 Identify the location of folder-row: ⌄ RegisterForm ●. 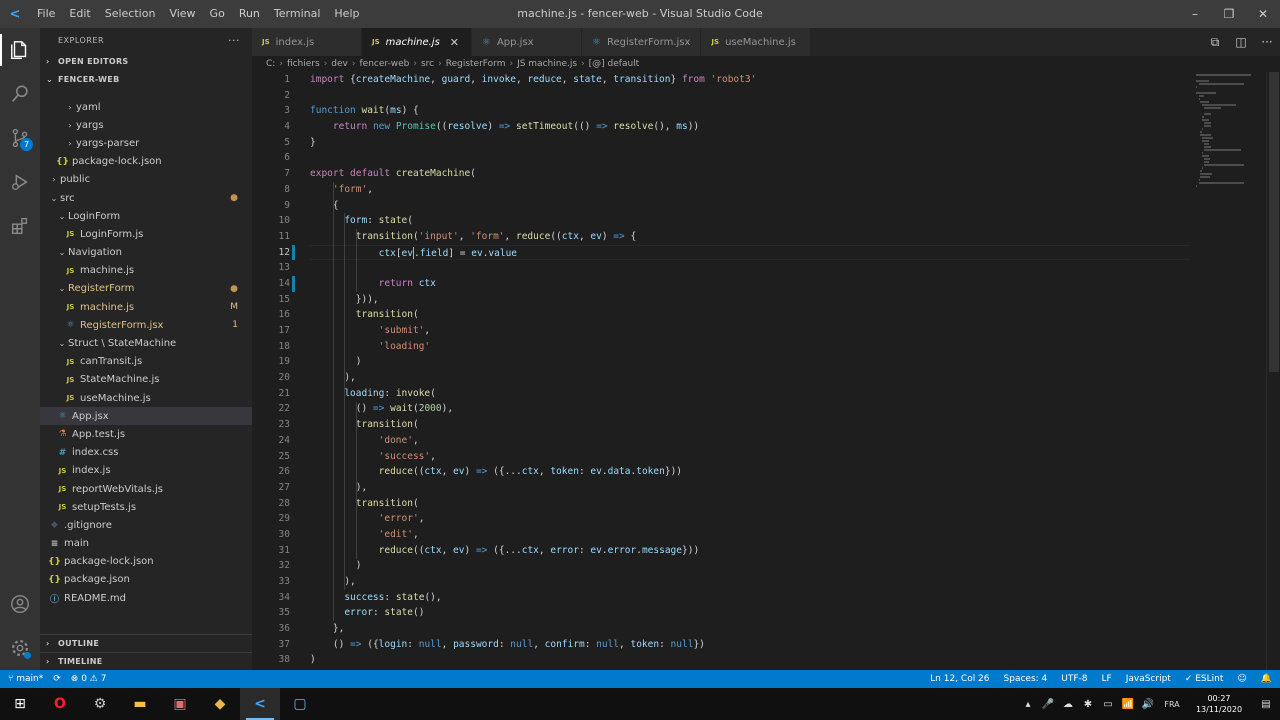
(146, 289).